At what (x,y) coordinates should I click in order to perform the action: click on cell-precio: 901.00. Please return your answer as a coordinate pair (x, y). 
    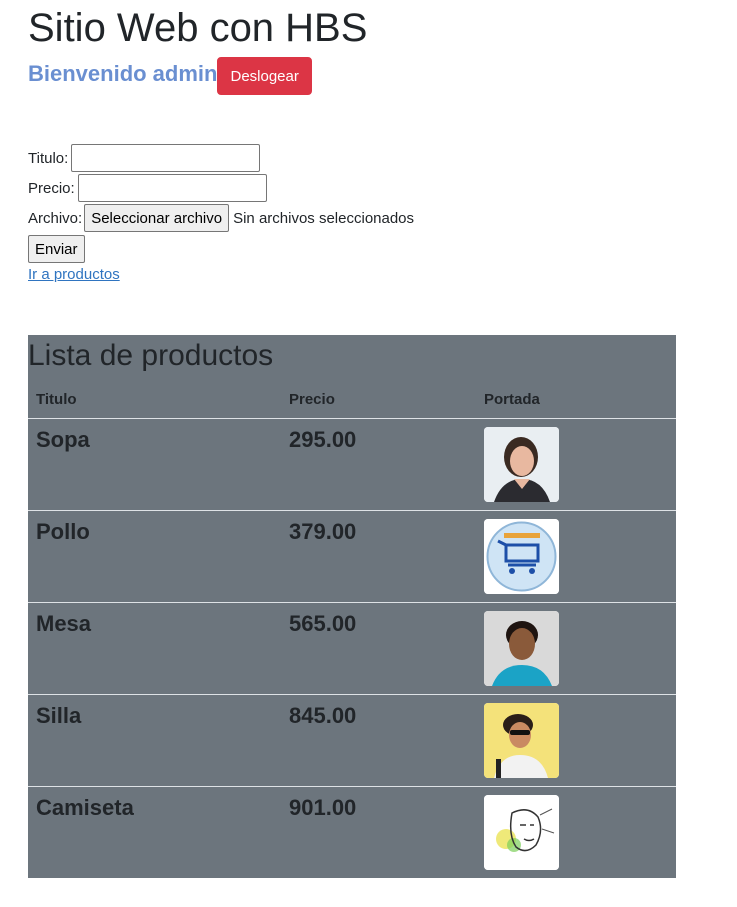
    Looking at the image, I should click on (378, 832).